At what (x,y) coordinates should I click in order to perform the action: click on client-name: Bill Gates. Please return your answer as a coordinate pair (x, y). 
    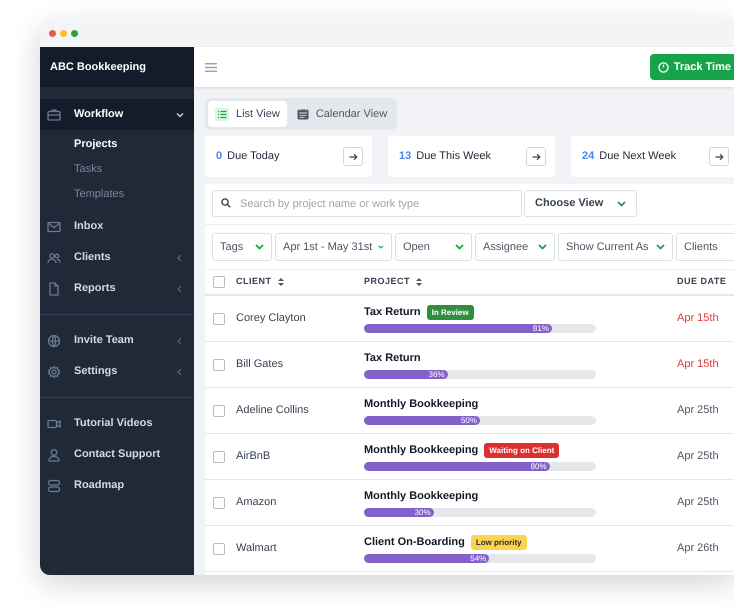
    Looking at the image, I should click on (260, 364).